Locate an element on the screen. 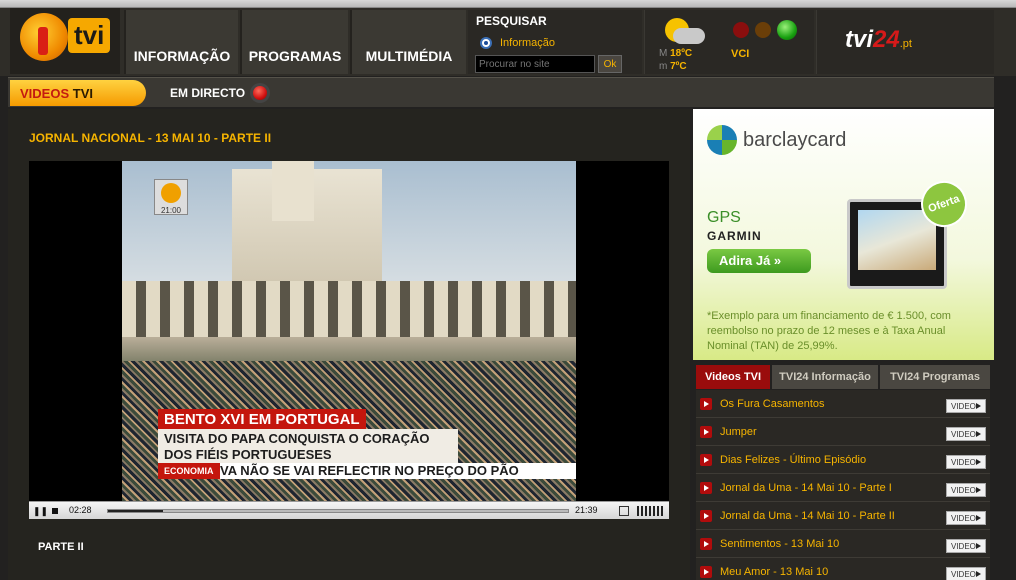  browser-chrome-strip is located at coordinates (508, 4).